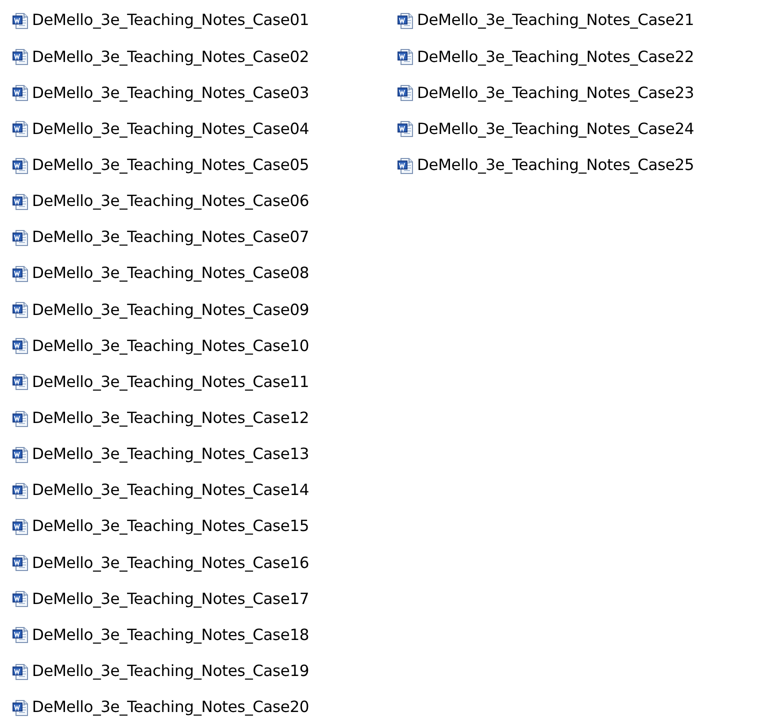 Image resolution: width=772 pixels, height=721 pixels. Describe the element at coordinates (582, 93) in the screenshot. I see `file-item: DeMello_3e_Teaching_Notes_Case23` at that location.